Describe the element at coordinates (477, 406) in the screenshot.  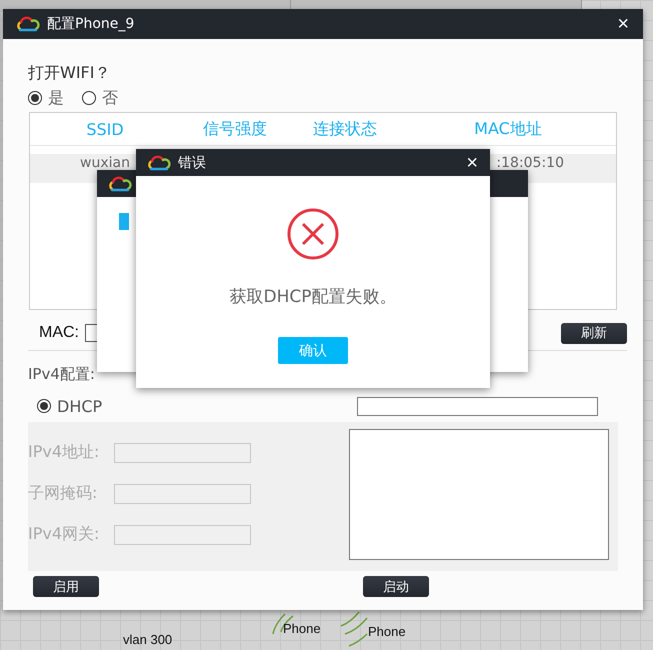
I see `input-field` at that location.